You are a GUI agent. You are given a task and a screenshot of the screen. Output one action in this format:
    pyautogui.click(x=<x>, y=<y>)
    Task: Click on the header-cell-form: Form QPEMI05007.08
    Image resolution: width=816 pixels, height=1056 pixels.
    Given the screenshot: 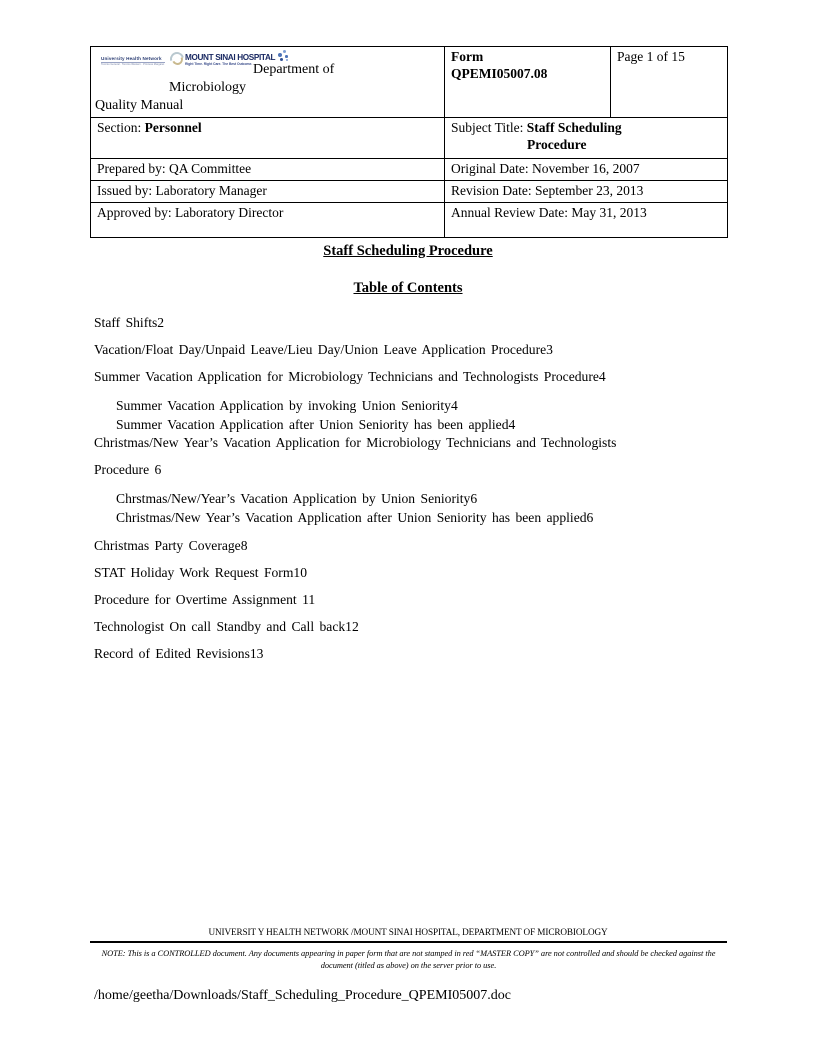 What is the action you would take?
    pyautogui.click(x=527, y=82)
    